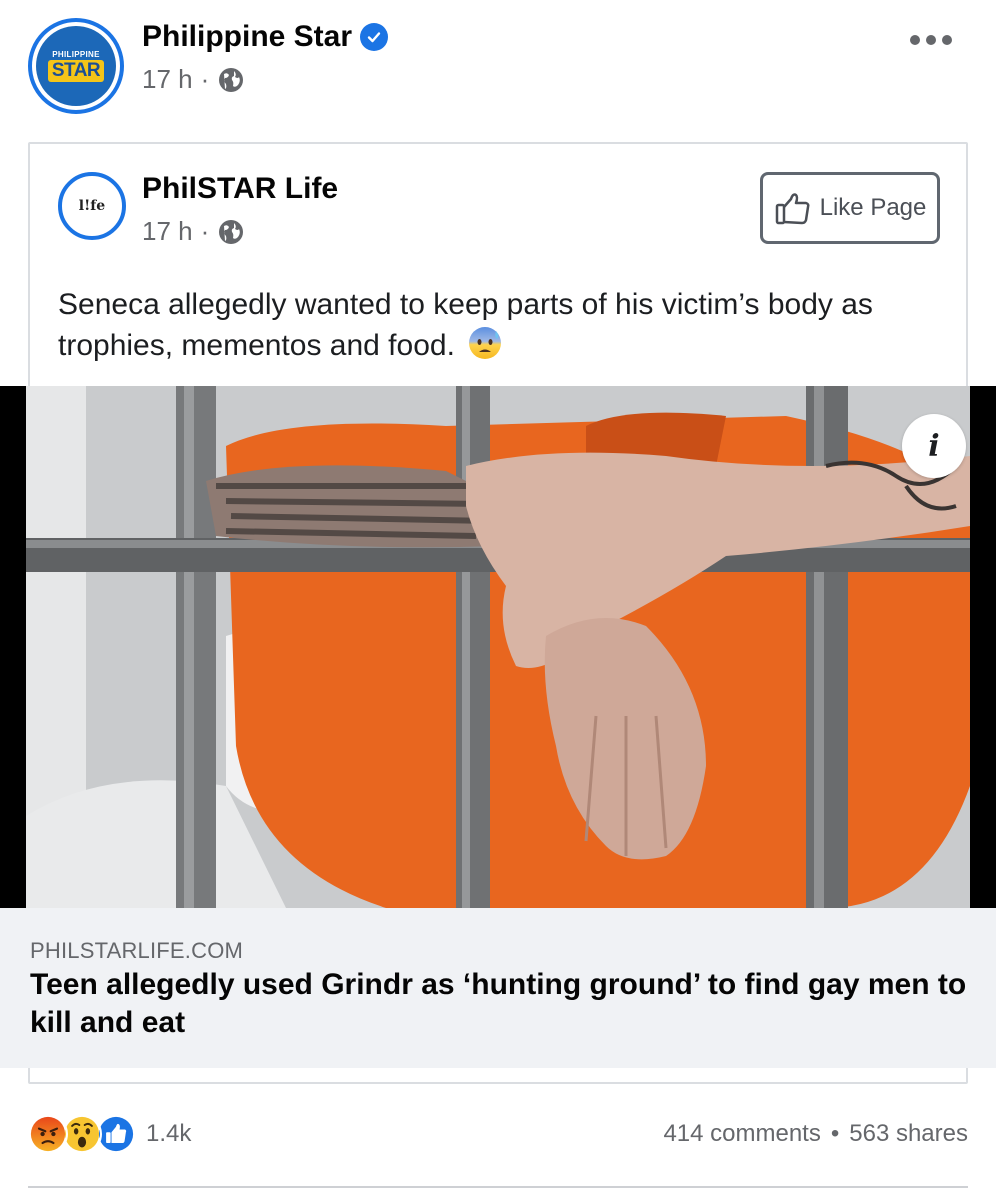 The width and height of the screenshot is (996, 1200). What do you see at coordinates (247, 37) in the screenshot?
I see `page-name: Philippine Star` at bounding box center [247, 37].